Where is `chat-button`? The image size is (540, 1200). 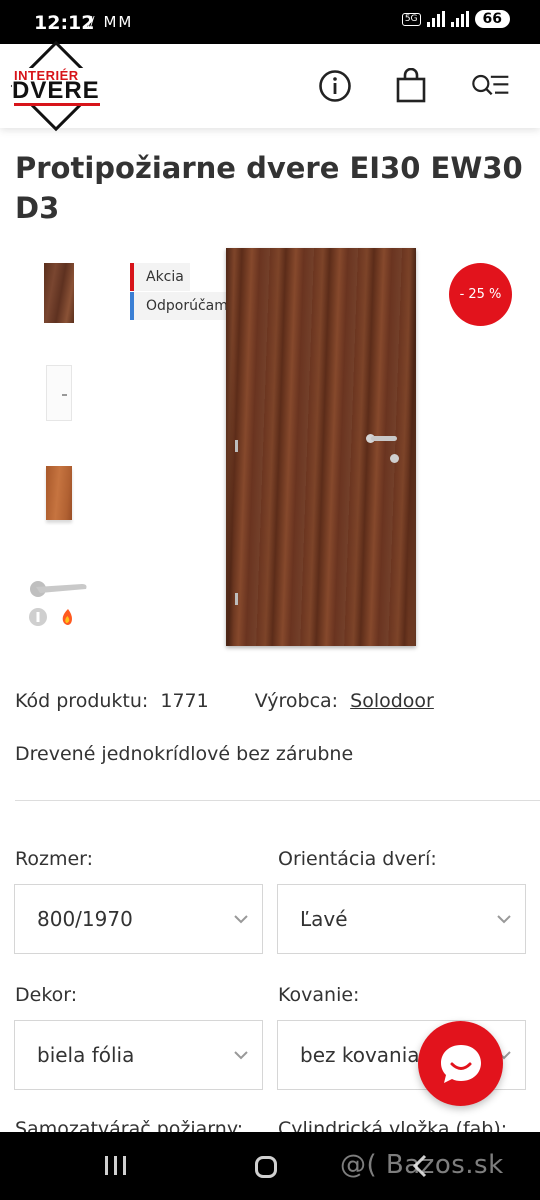
chat-button is located at coordinates (460, 1063).